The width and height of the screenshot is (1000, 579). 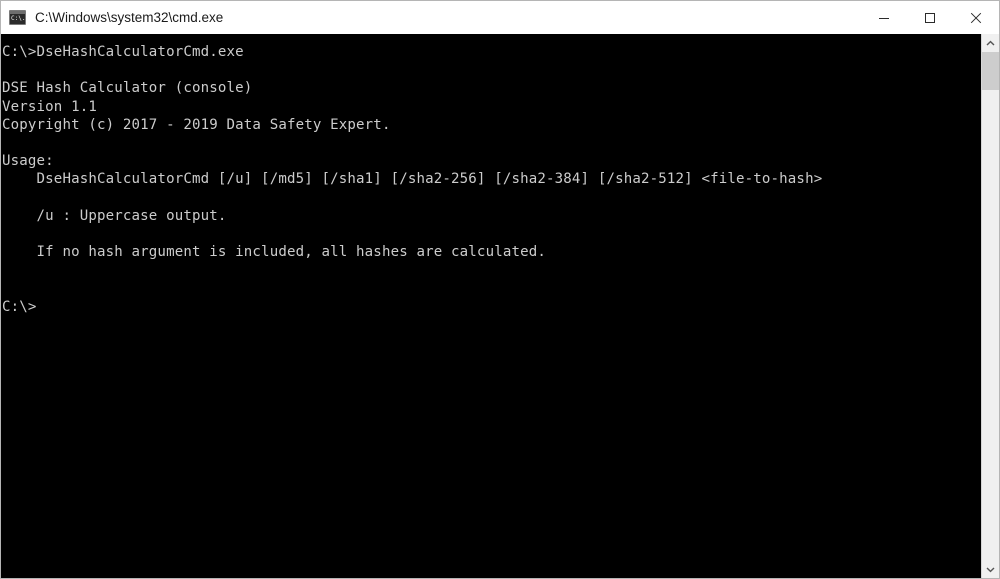 I want to click on scroll-down-icon, so click(x=990, y=569).